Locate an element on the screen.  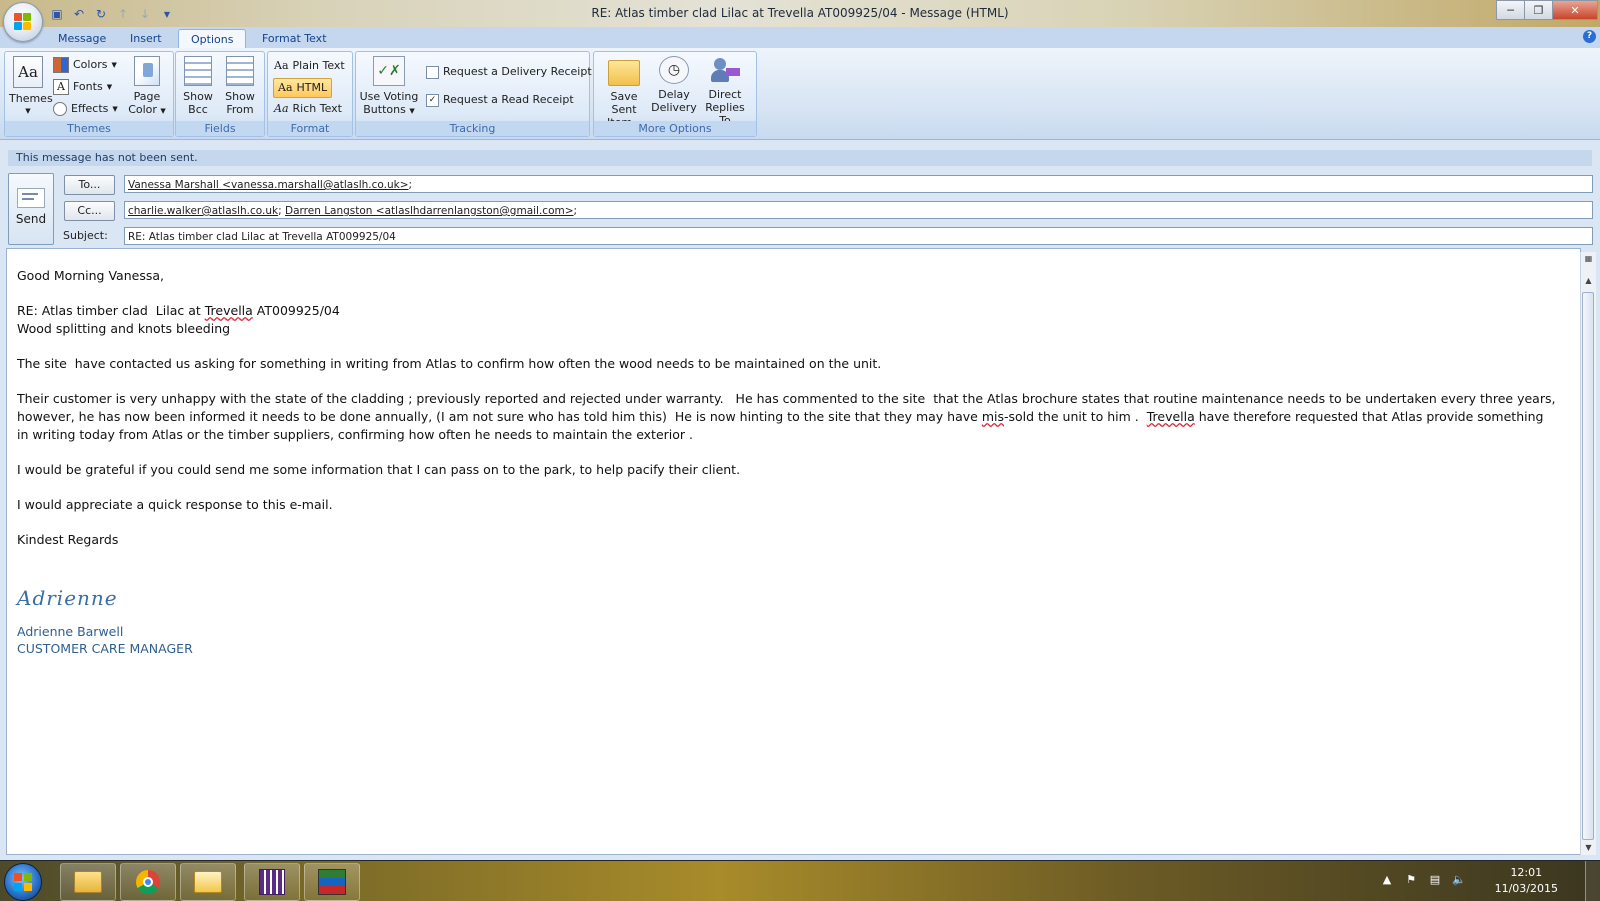
group-label-format: Format is located at coordinates (310, 128).